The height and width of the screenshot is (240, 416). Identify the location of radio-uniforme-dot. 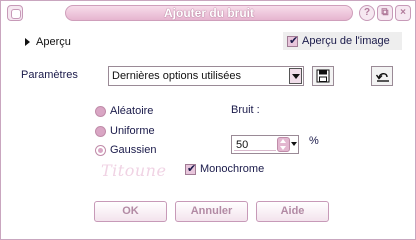
(100, 131).